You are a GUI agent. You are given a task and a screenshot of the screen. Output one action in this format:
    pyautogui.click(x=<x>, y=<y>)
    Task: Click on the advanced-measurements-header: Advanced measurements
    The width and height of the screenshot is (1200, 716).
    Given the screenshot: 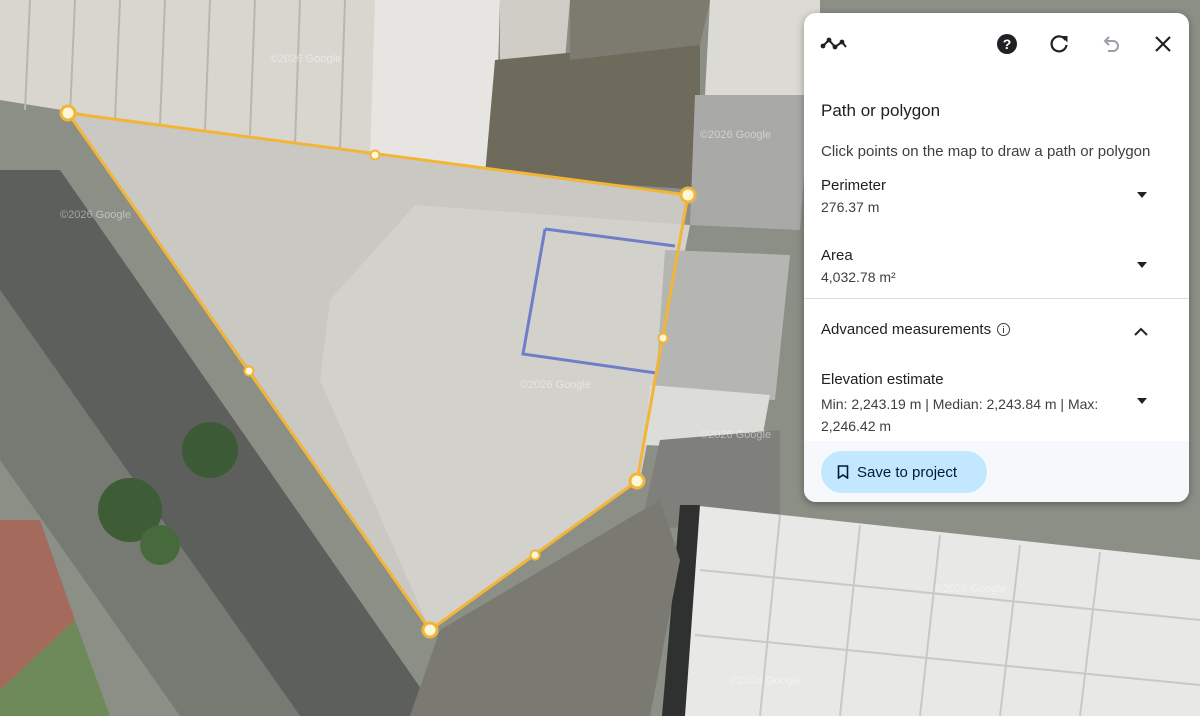 What is the action you would take?
    pyautogui.click(x=916, y=329)
    